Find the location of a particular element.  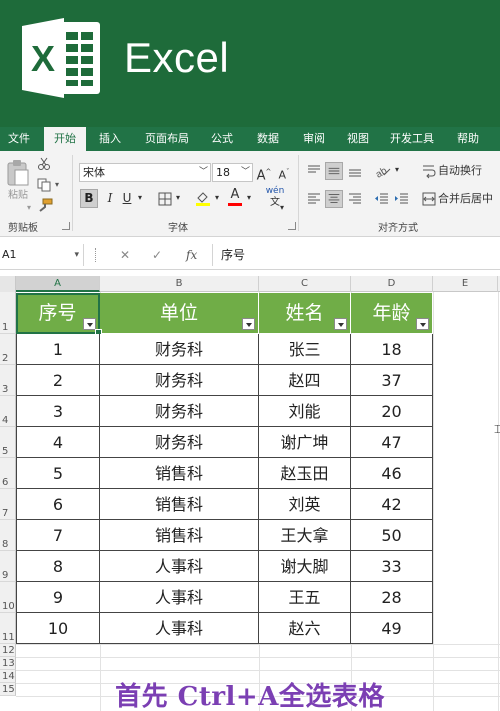

table-cell: 8 is located at coordinates (58, 566).